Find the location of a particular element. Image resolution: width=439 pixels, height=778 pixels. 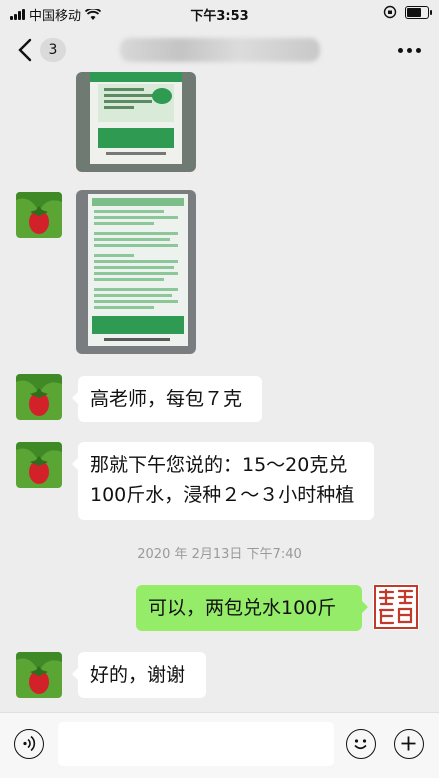

message-text: 好的，谢谢 is located at coordinates (138, 675).